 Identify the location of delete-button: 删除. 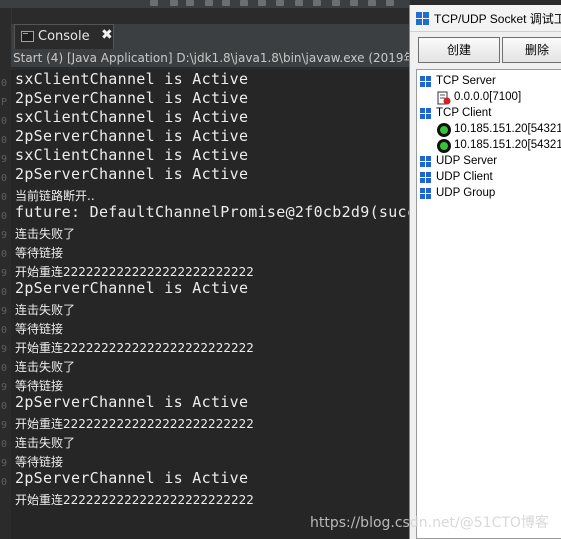
(531, 50).